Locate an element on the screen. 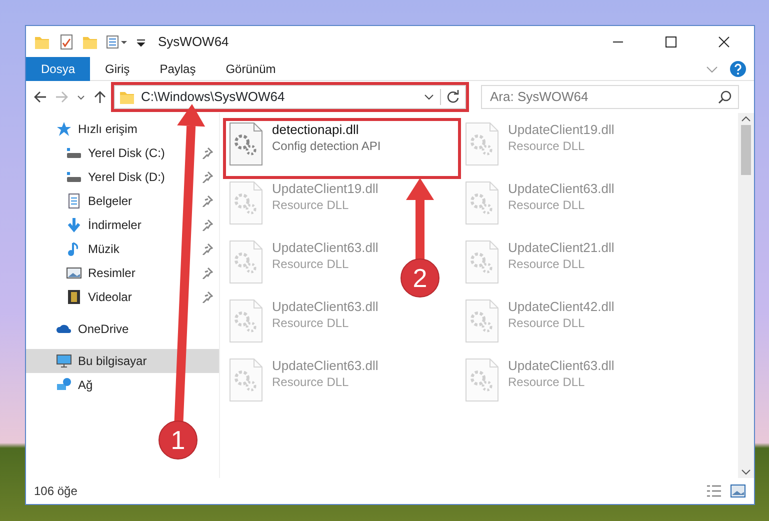 Image resolution: width=769 pixels, height=521 pixels. sidebar-item: Hızlı erişim is located at coordinates (122, 129).